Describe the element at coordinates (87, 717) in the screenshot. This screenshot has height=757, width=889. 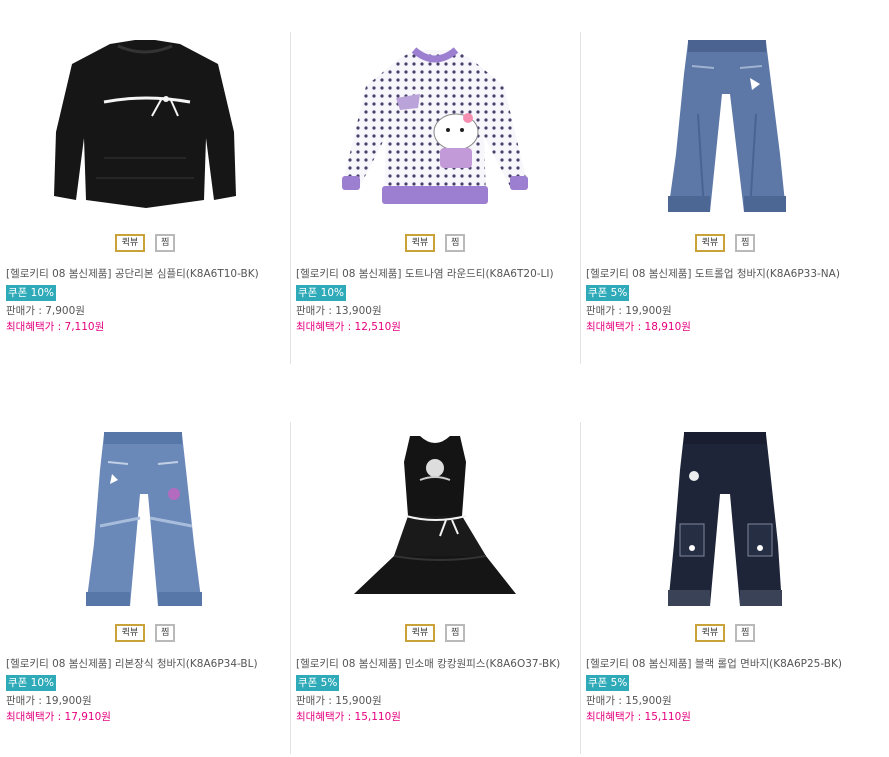
I see `max-benefit-value: 17,910원` at that location.